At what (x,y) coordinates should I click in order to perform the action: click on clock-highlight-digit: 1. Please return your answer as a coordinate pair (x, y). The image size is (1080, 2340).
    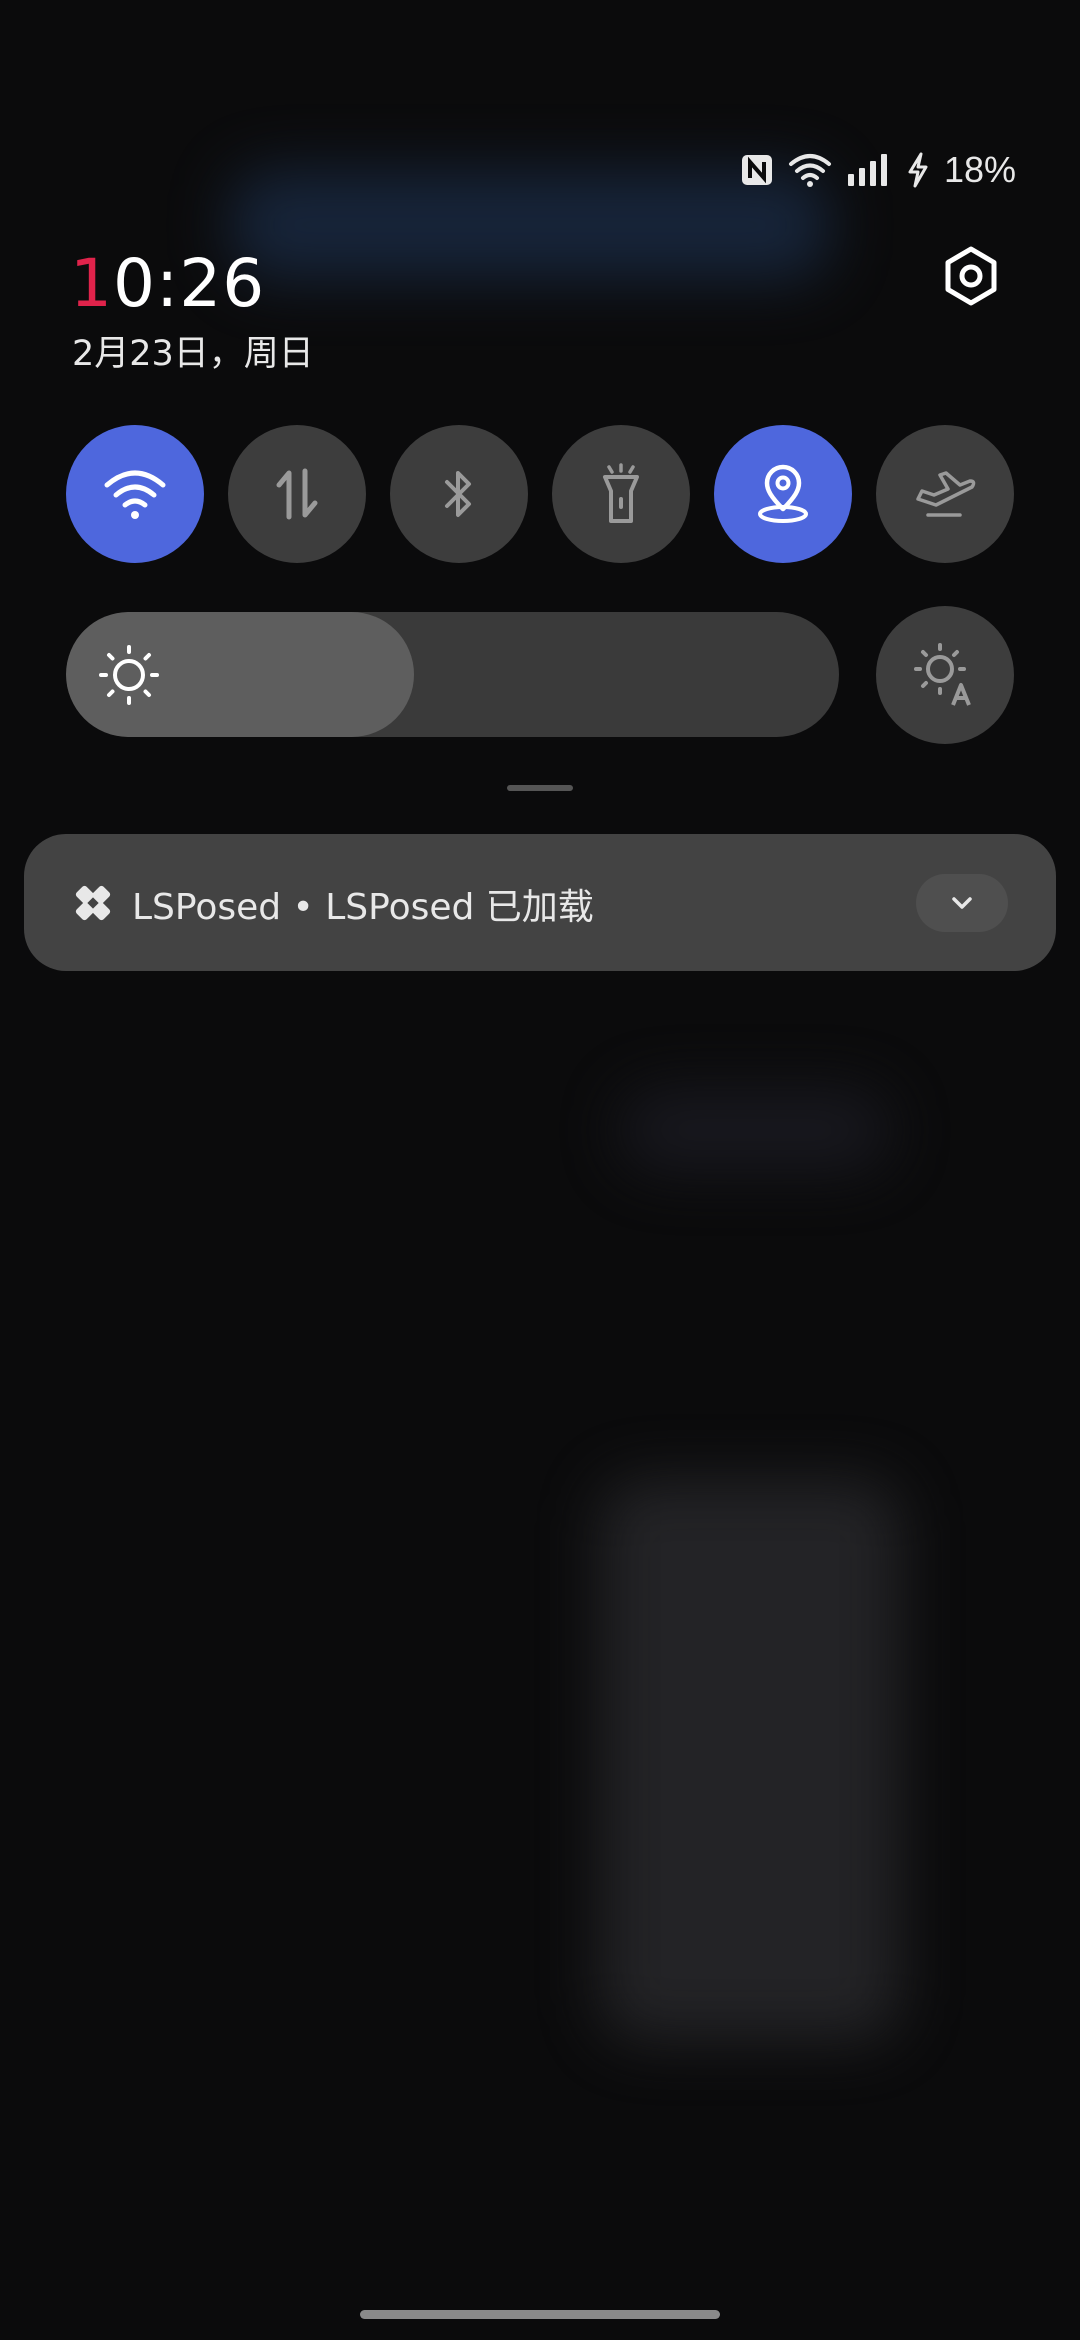
    Looking at the image, I should click on (91, 283).